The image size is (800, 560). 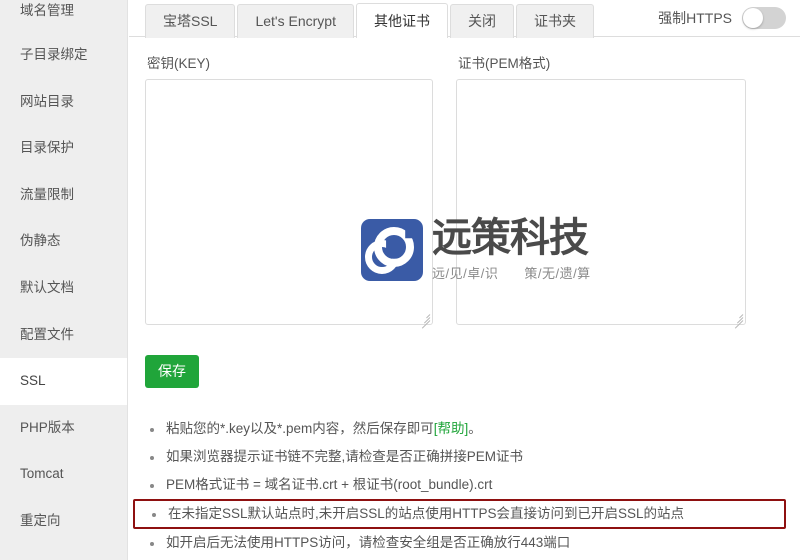 I want to click on tab-3: 关闭, so click(x=481, y=21).